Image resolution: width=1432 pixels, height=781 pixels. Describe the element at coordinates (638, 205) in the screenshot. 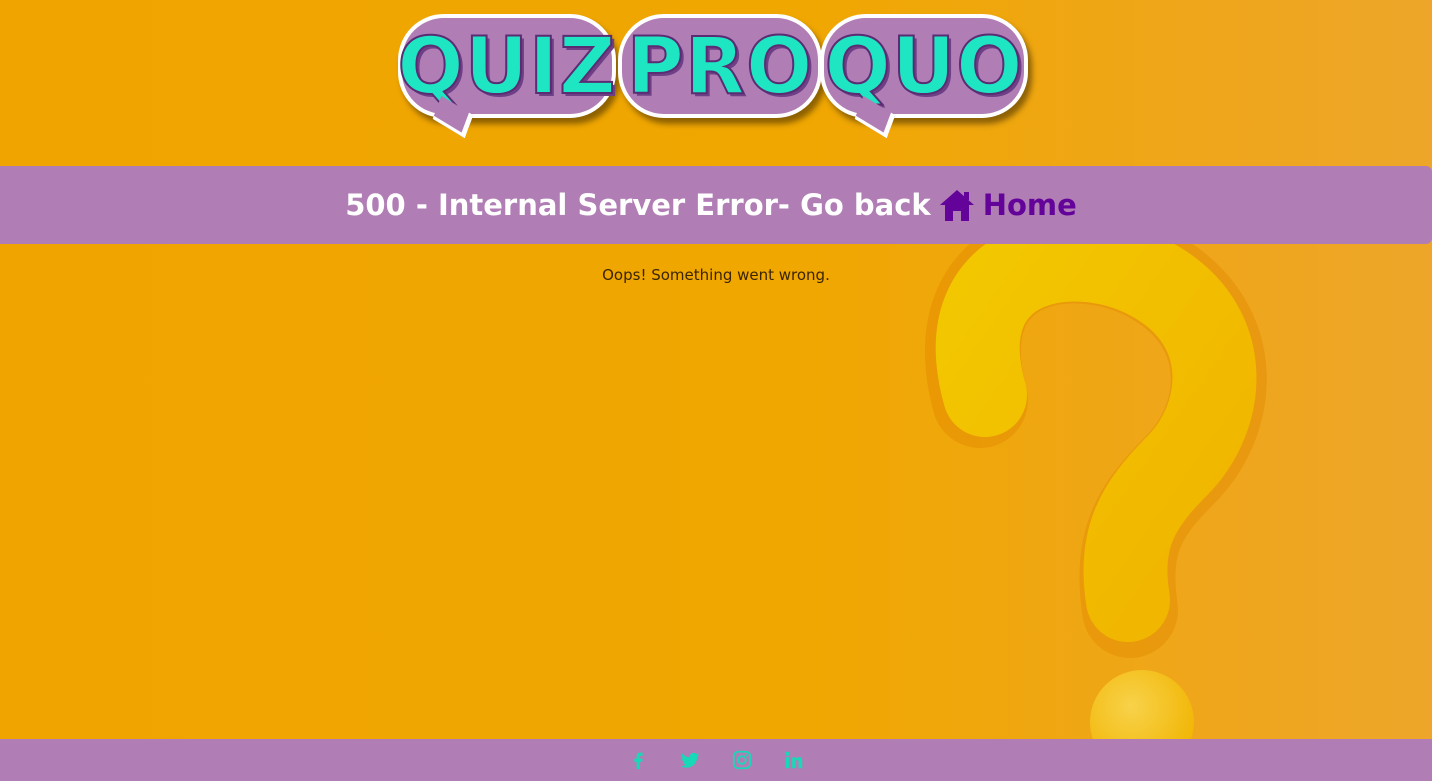

I see `error-title-text: 500 - Internal Server Error- Go back` at that location.